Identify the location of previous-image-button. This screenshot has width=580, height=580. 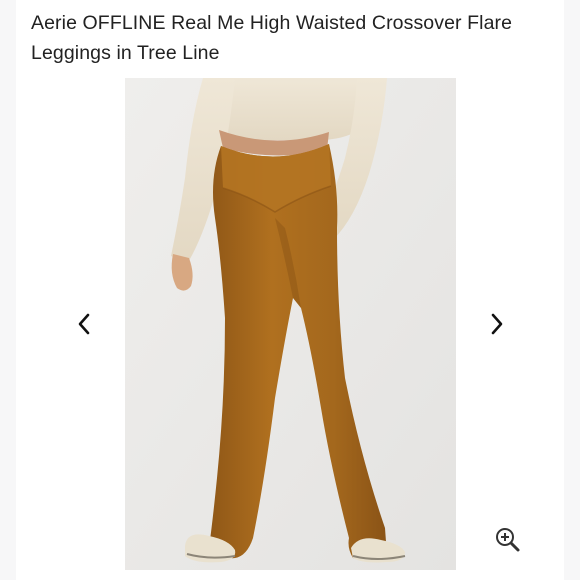
(84, 324).